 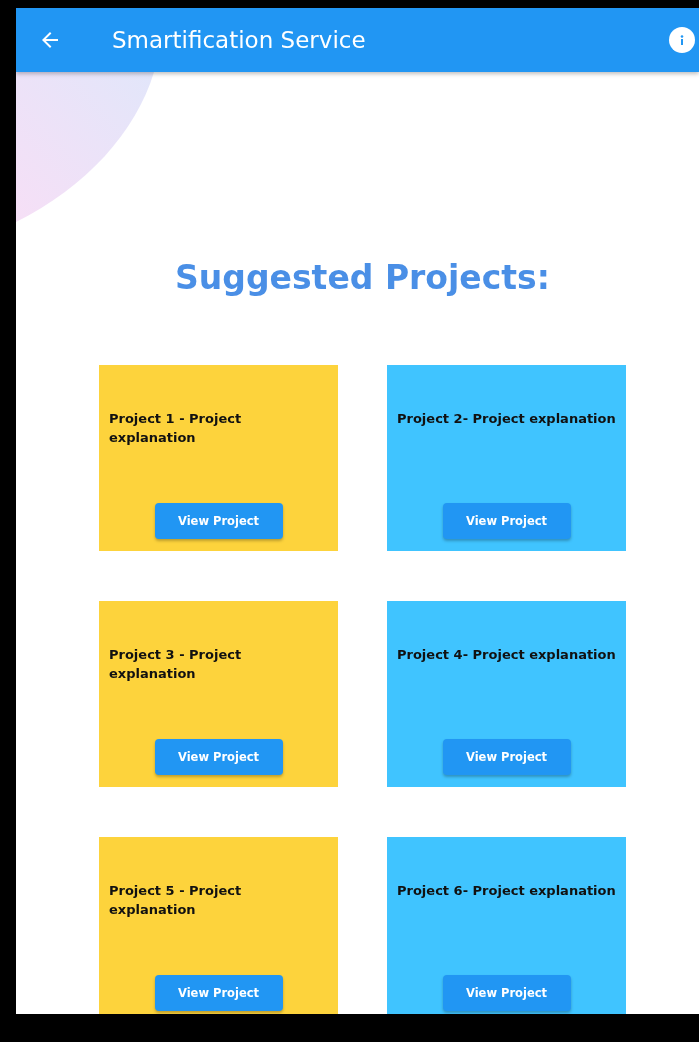 What do you see at coordinates (239, 40) in the screenshot?
I see `app-title: Smartification Service` at bounding box center [239, 40].